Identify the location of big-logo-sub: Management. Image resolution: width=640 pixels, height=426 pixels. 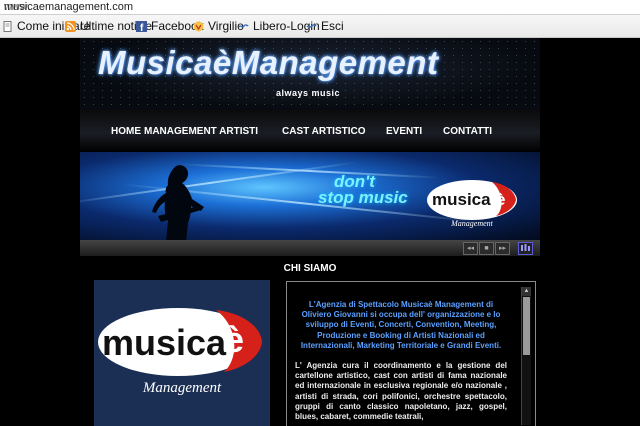
(182, 388).